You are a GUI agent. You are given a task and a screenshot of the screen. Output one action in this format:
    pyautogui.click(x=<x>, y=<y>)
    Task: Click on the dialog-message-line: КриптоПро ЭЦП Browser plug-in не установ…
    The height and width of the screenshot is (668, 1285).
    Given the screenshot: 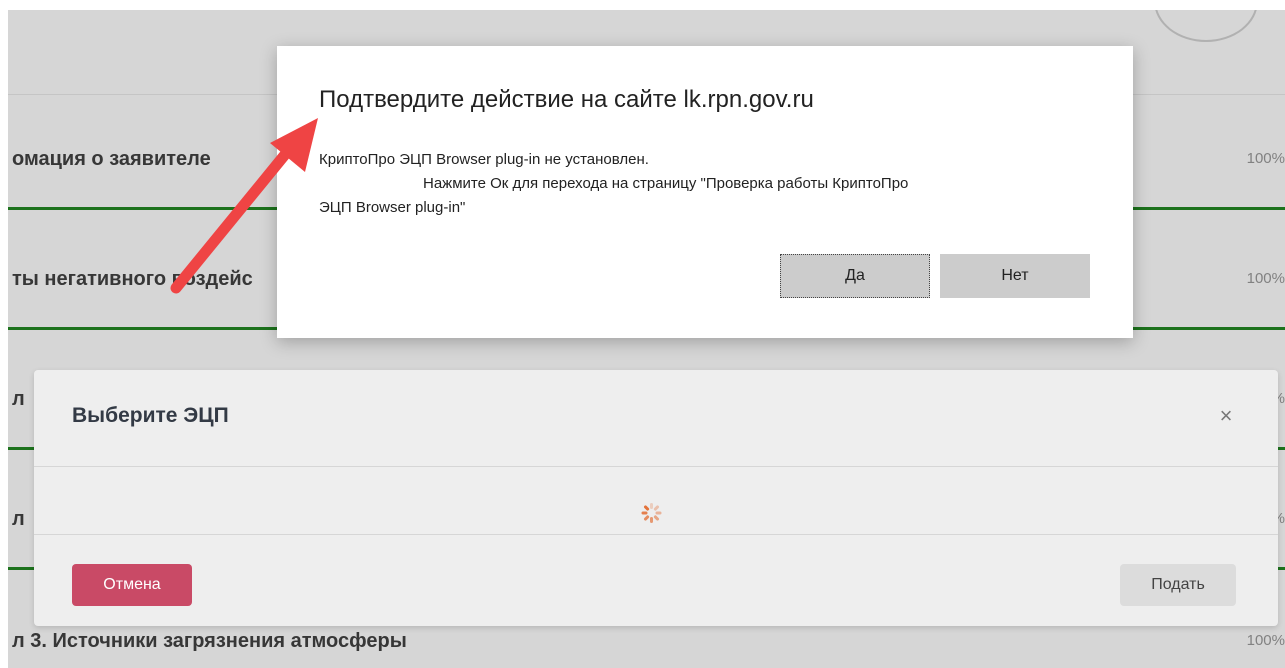 What is the action you would take?
    pyautogui.click(x=484, y=159)
    